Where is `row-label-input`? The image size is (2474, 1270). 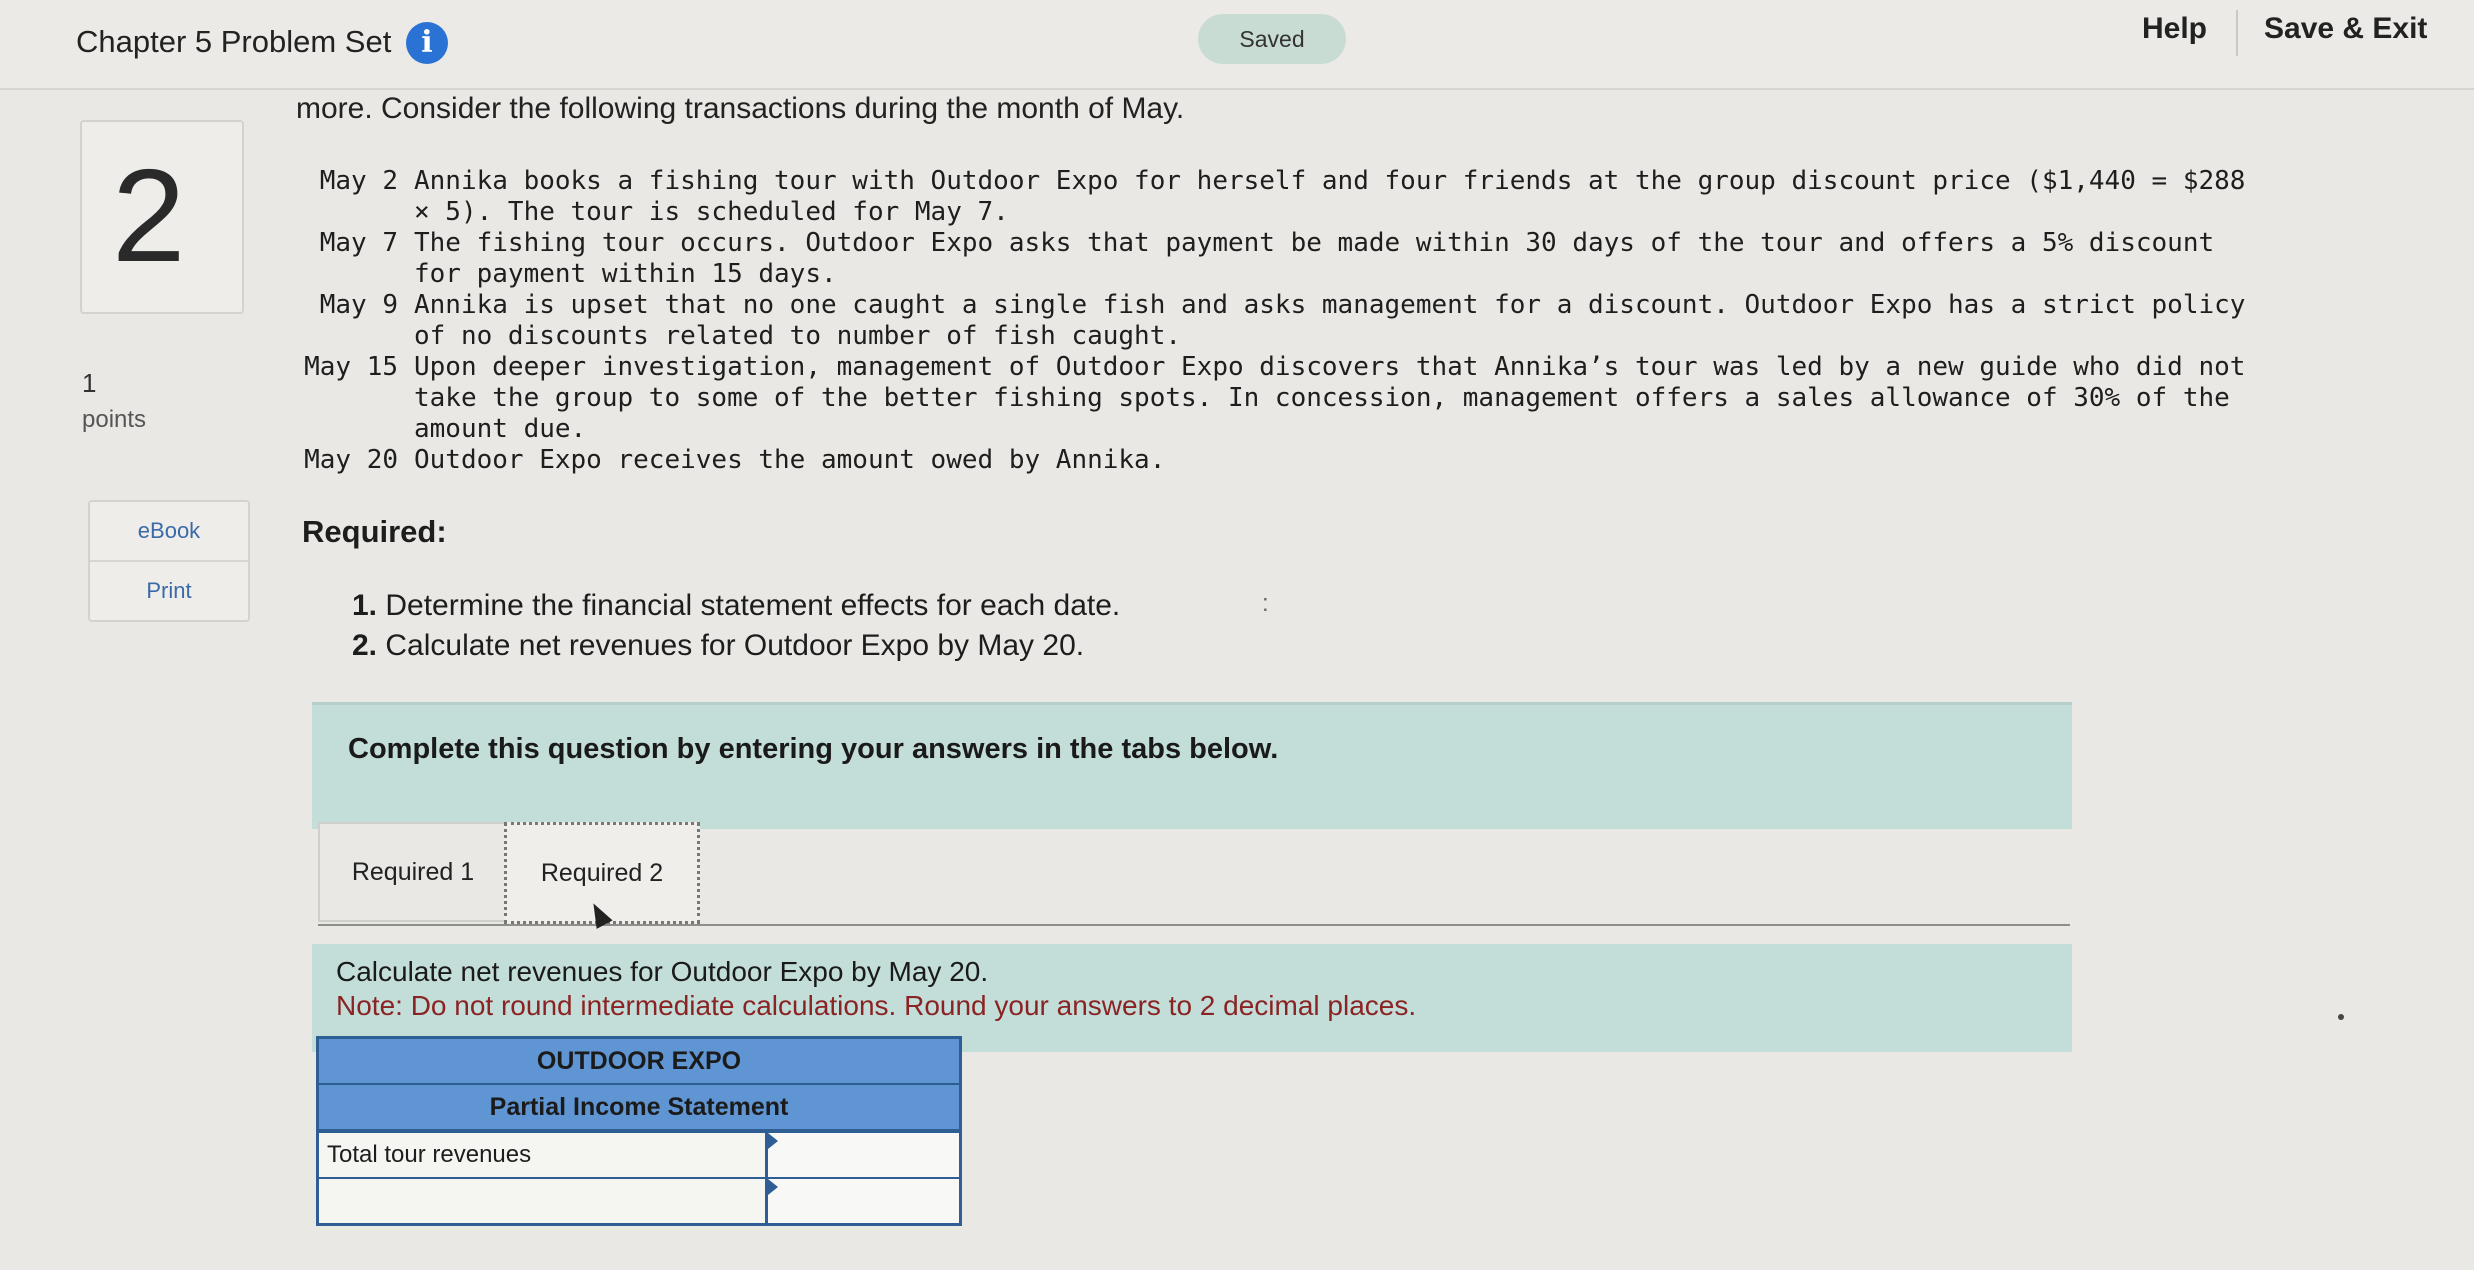
row-label-input is located at coordinates (546, 1201).